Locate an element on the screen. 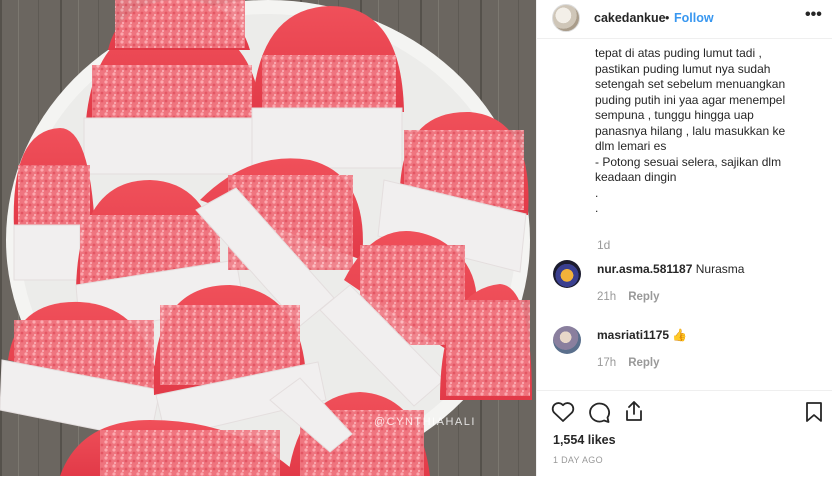 The image size is (832, 477). follow-button: Follow is located at coordinates (694, 18).